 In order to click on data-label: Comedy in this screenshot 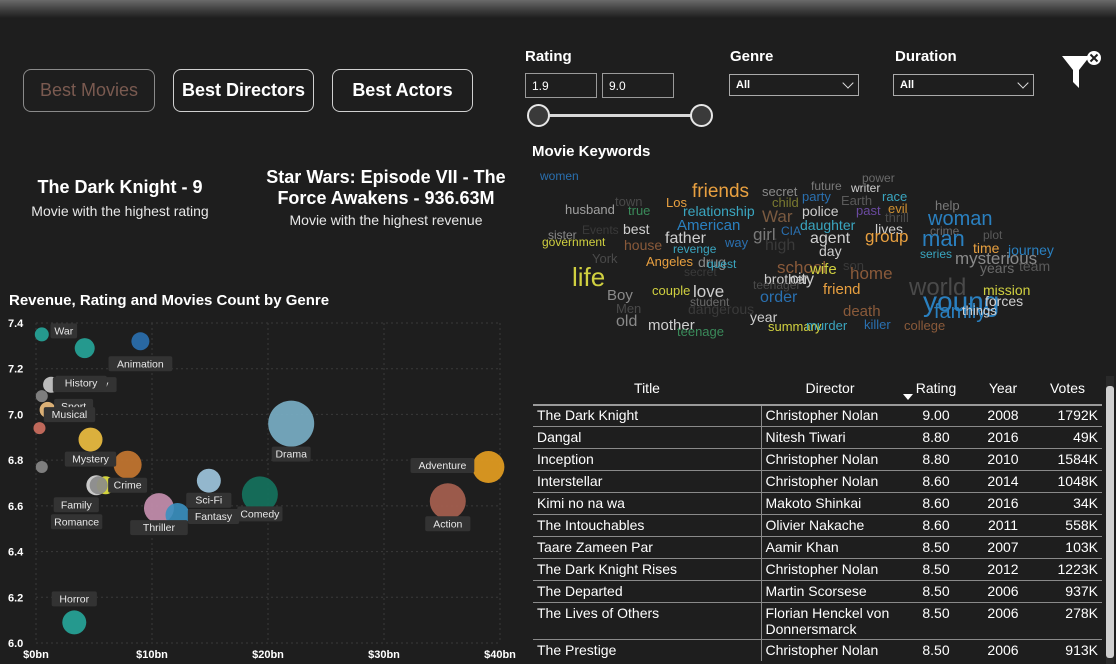, I will do `click(260, 514)`.